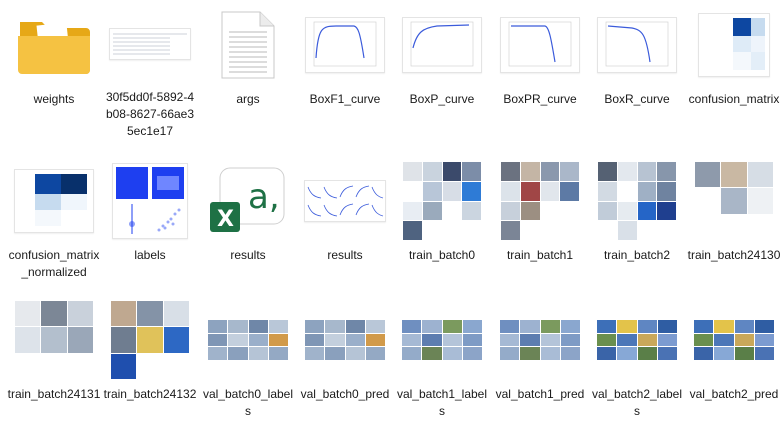 Image resolution: width=784 pixels, height=435 pixels. Describe the element at coordinates (442, 255) in the screenshot. I see `file-name: train_batch0` at that location.